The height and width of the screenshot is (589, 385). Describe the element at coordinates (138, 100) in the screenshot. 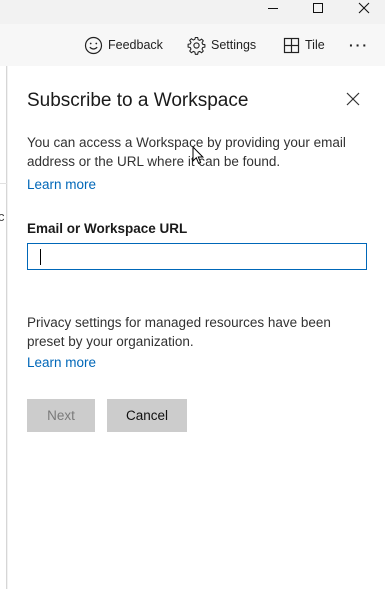

I see `panel-title: Subscribe to a Workspace` at that location.